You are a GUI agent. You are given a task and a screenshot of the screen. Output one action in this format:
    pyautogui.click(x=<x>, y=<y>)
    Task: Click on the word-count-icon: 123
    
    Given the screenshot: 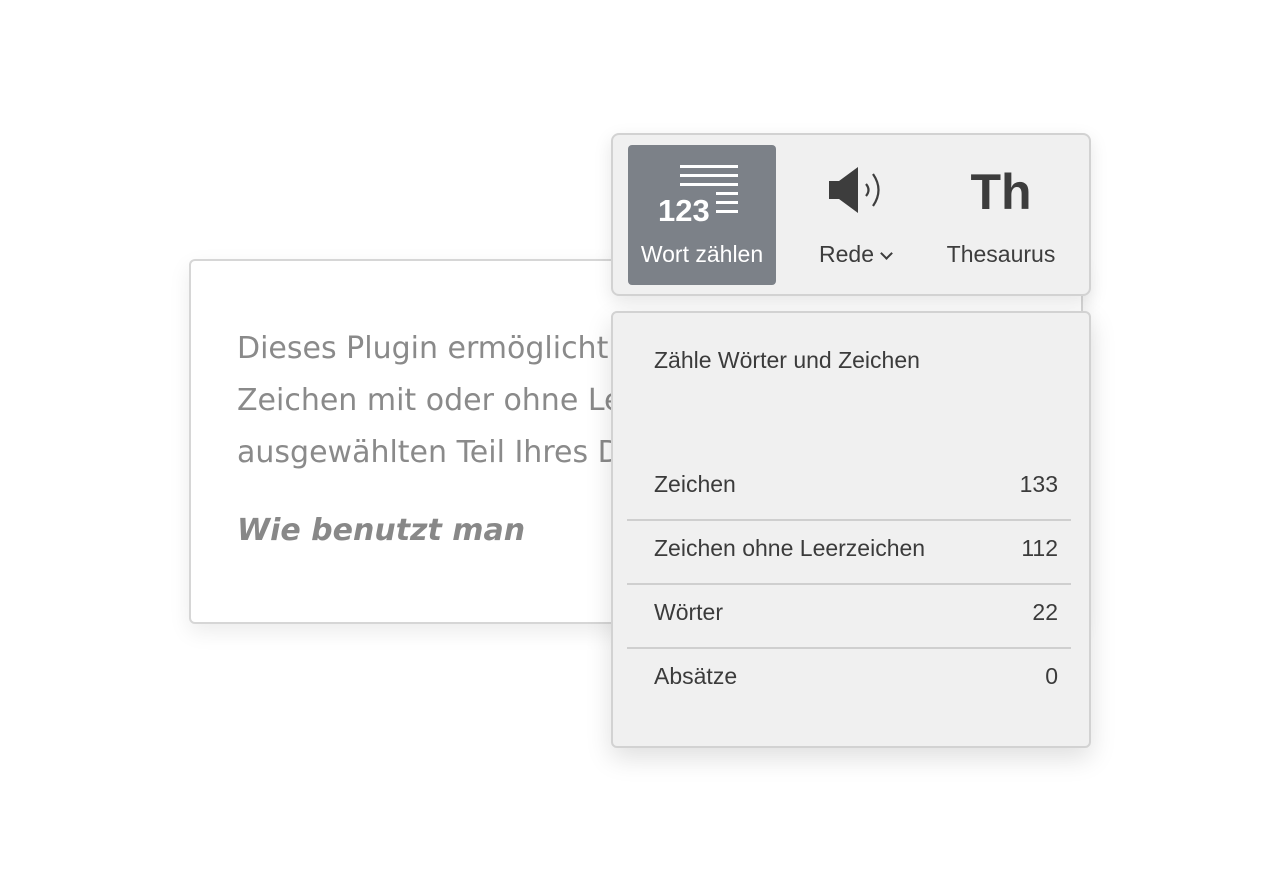 What is the action you would take?
    pyautogui.click(x=698, y=194)
    